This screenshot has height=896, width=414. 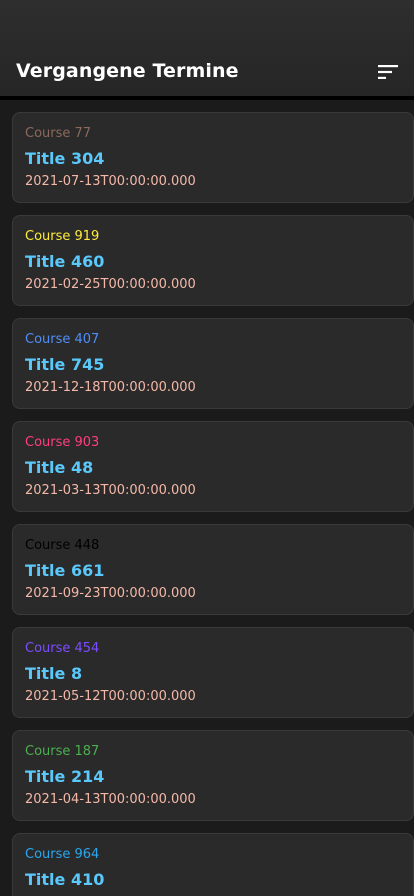 I want to click on app-bar: Vergangene Termine, so click(x=207, y=50).